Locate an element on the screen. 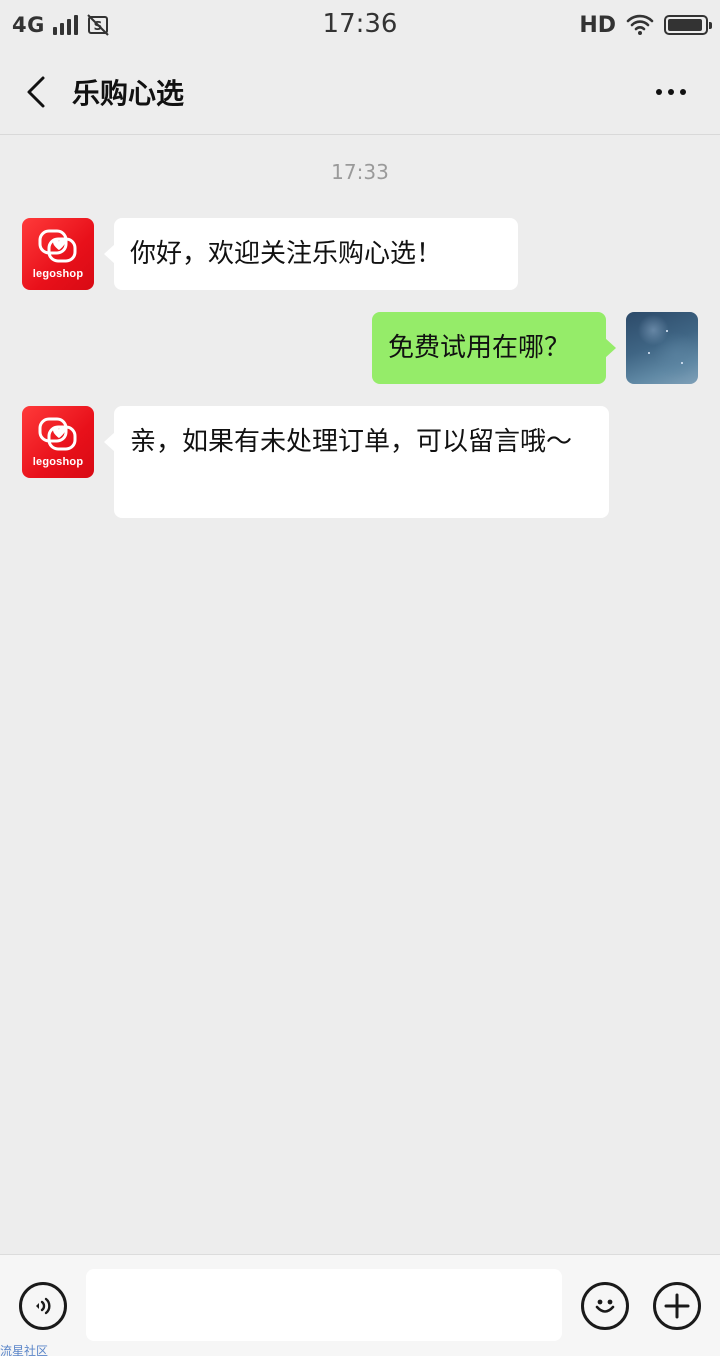 This screenshot has height=1356, width=720. user-avatar is located at coordinates (662, 348).